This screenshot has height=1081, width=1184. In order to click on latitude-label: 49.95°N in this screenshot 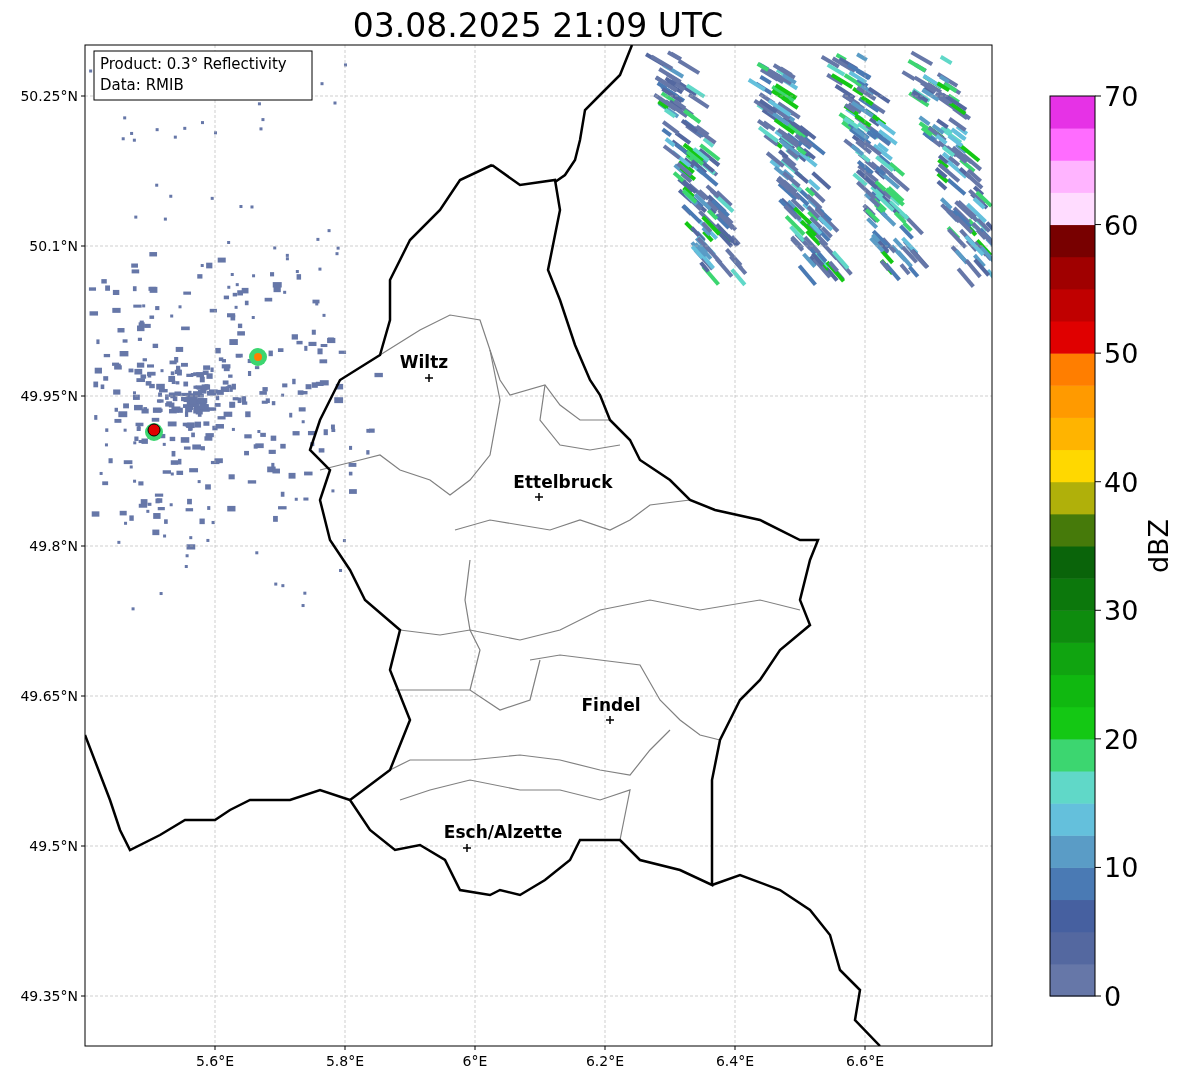, I will do `click(49, 396)`.